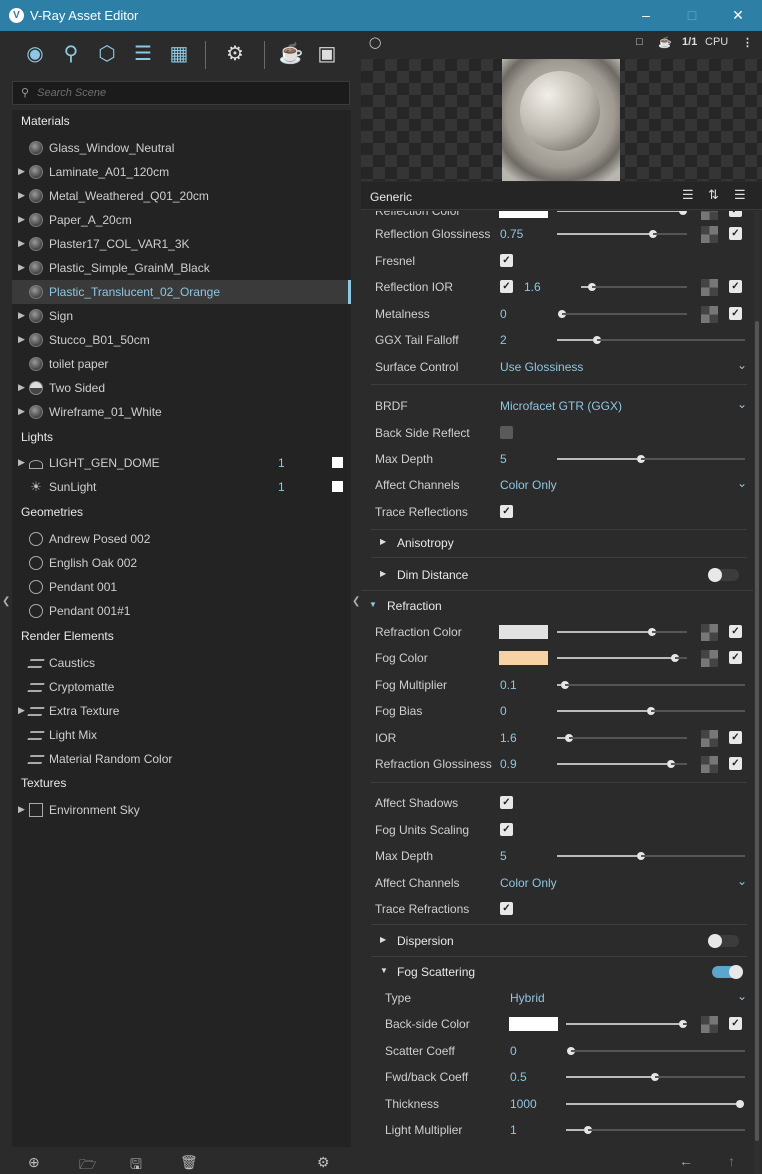 The height and width of the screenshot is (1174, 762). Describe the element at coordinates (713, 195) in the screenshot. I see `add-layer-icon: ⇅` at that location.